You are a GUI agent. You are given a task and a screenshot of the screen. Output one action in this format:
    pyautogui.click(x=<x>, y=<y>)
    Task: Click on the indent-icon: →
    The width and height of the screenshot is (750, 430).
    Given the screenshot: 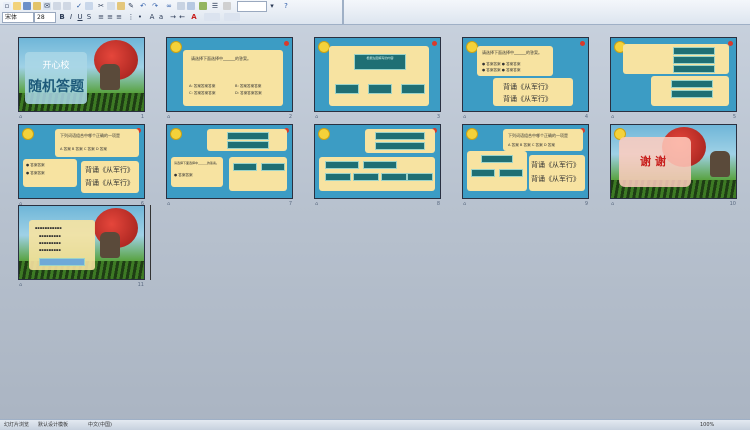 What is the action you would take?
    pyautogui.click(x=173, y=17)
    